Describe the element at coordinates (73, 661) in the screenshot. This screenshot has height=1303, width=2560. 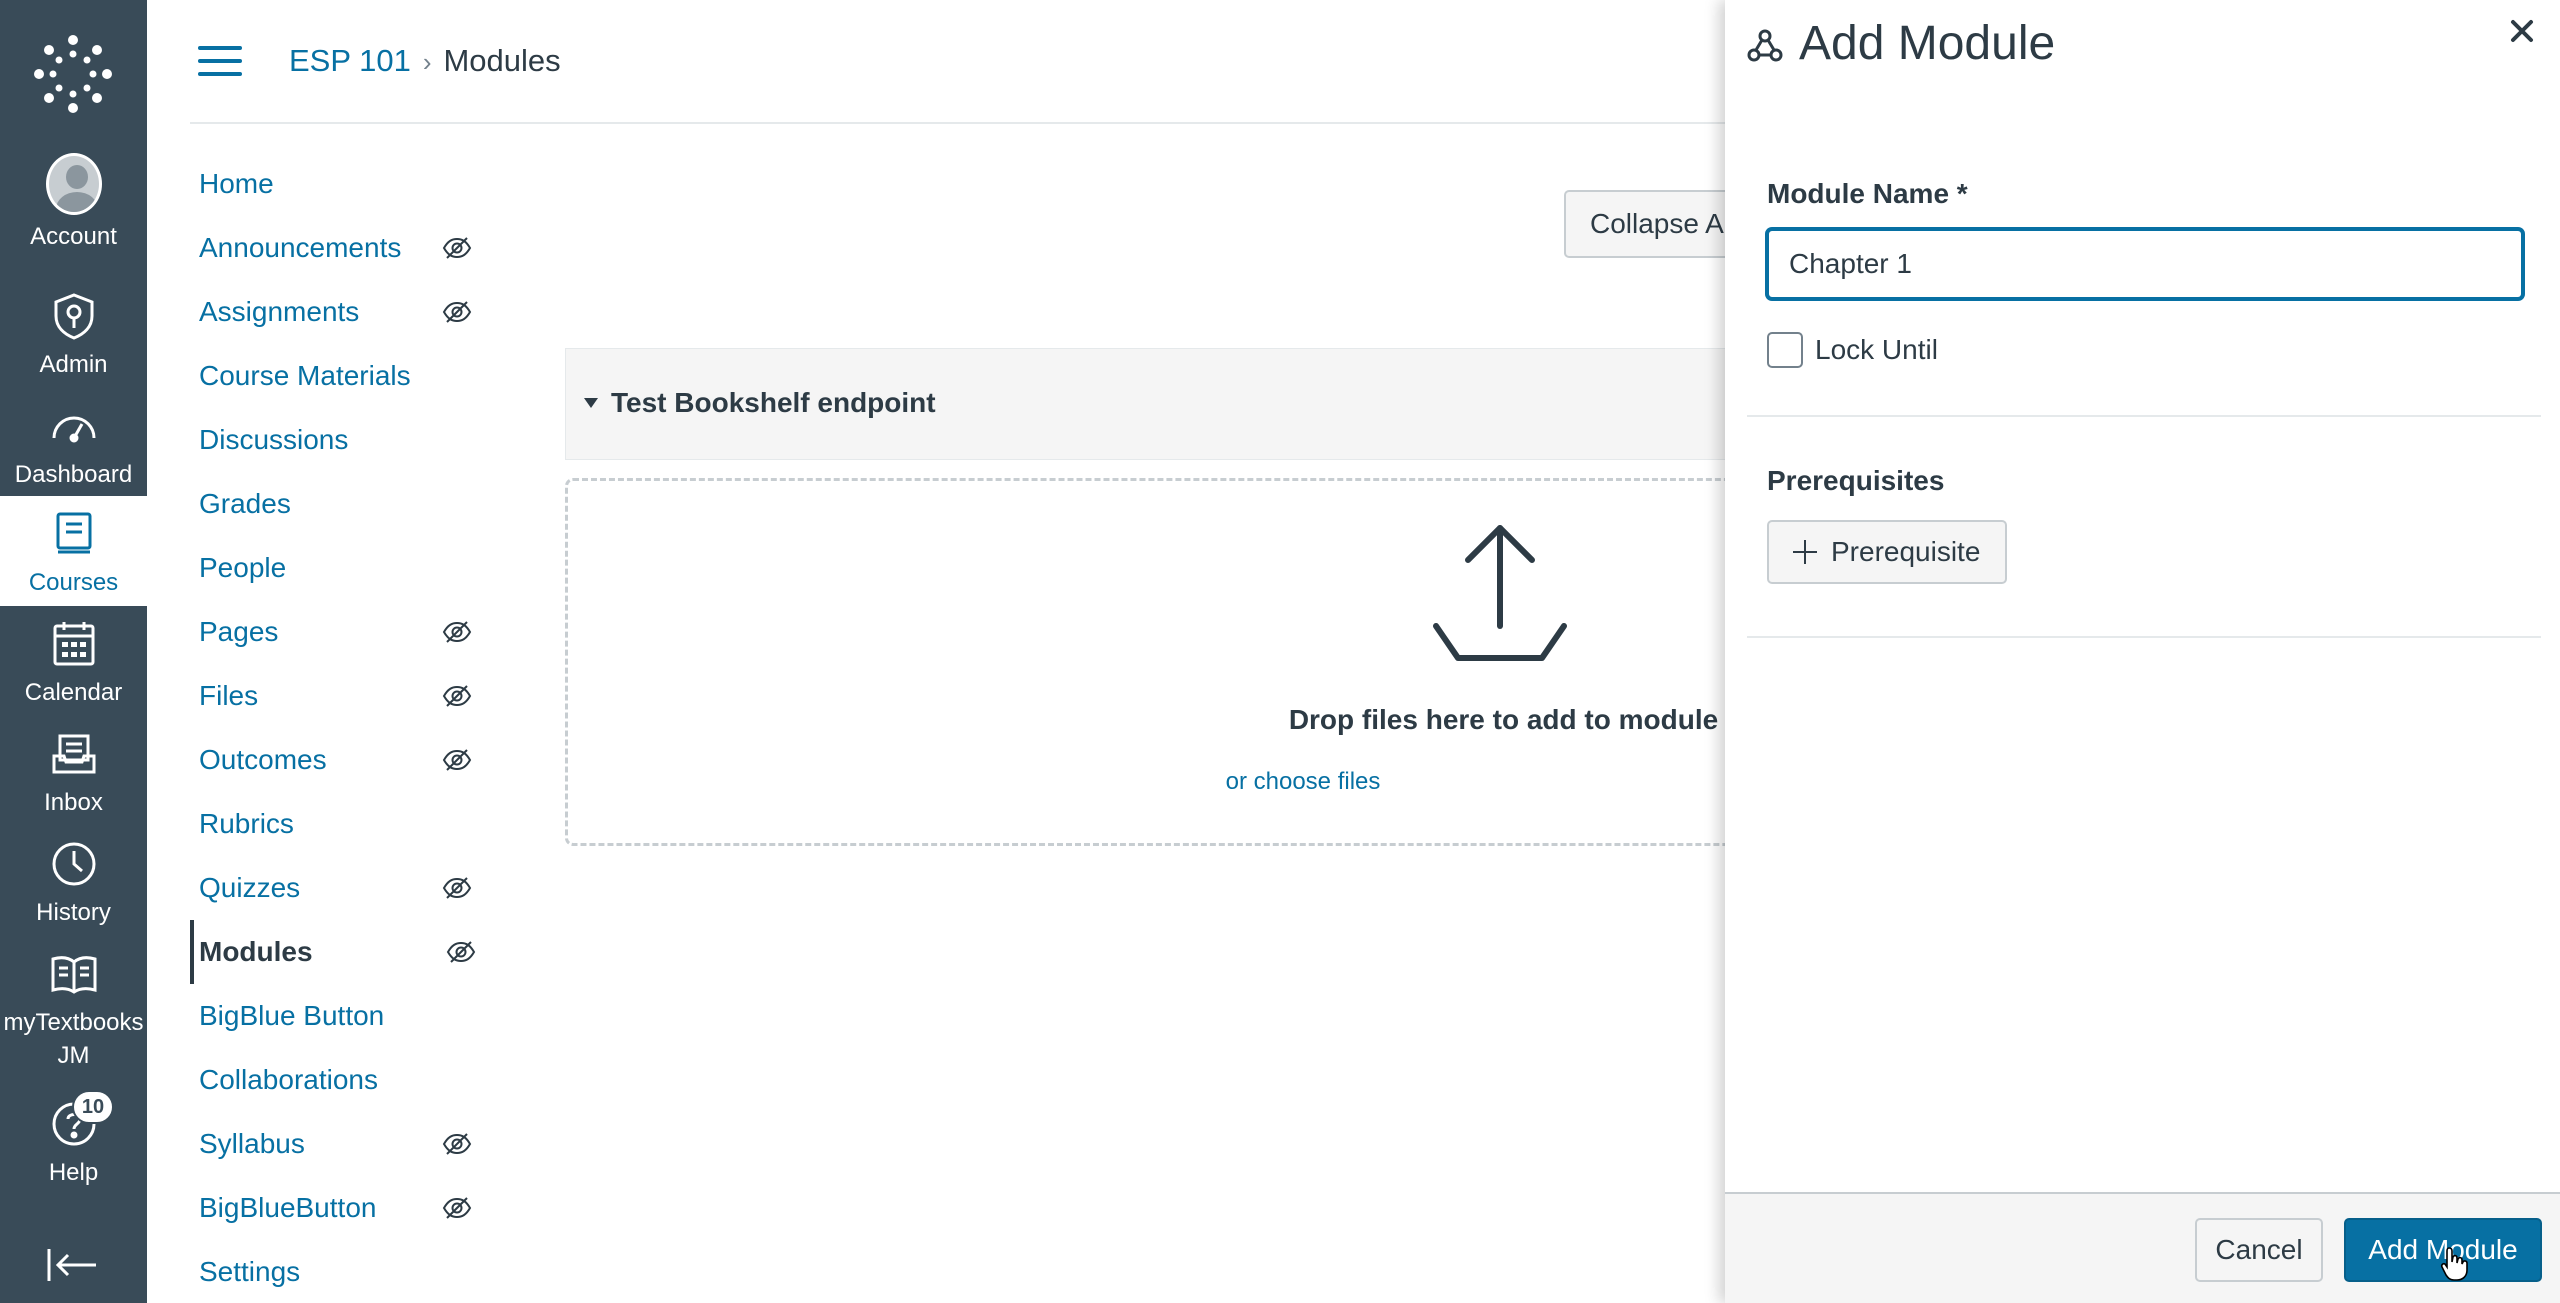
I see `nav-calendar: Calendar` at that location.